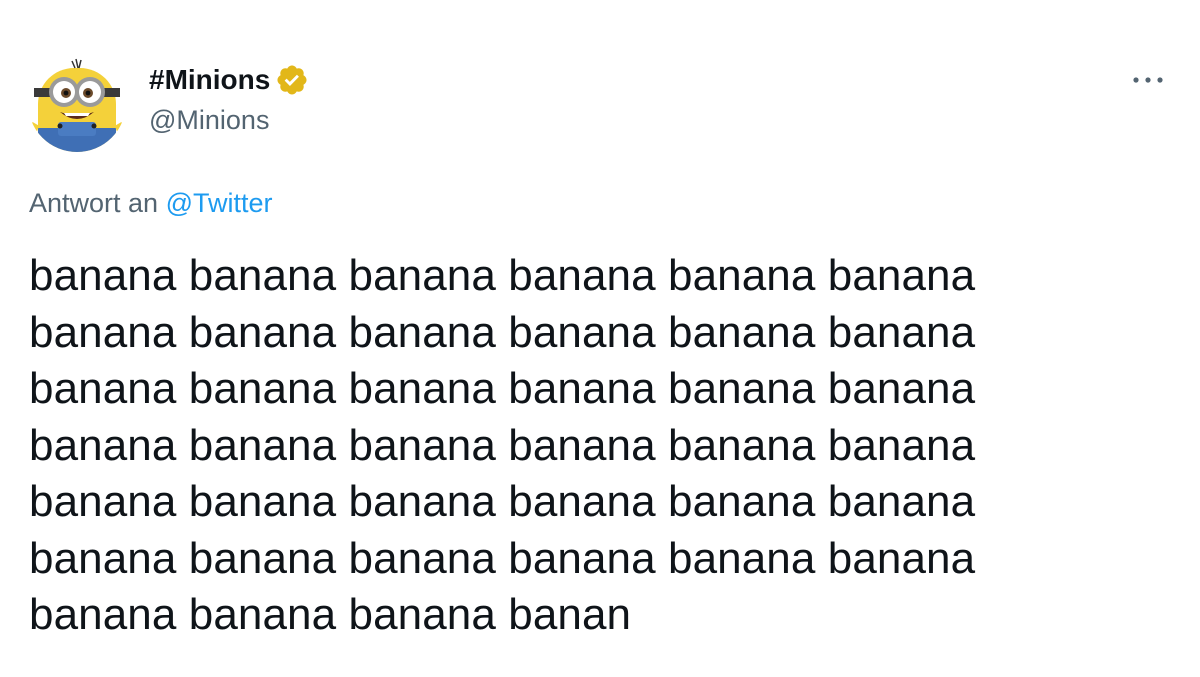  I want to click on author-name-row: #Minions, so click(229, 80).